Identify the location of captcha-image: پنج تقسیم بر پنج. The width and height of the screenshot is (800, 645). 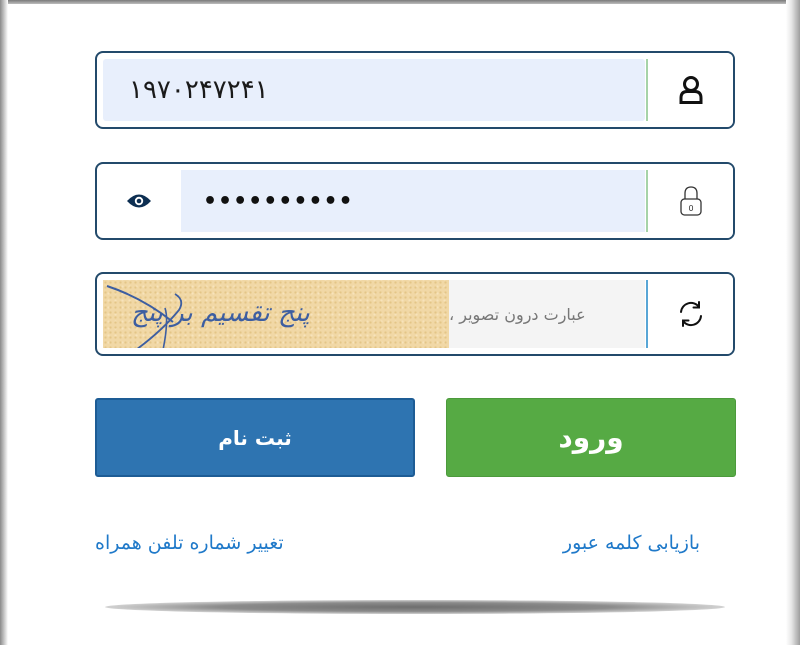
(276, 314).